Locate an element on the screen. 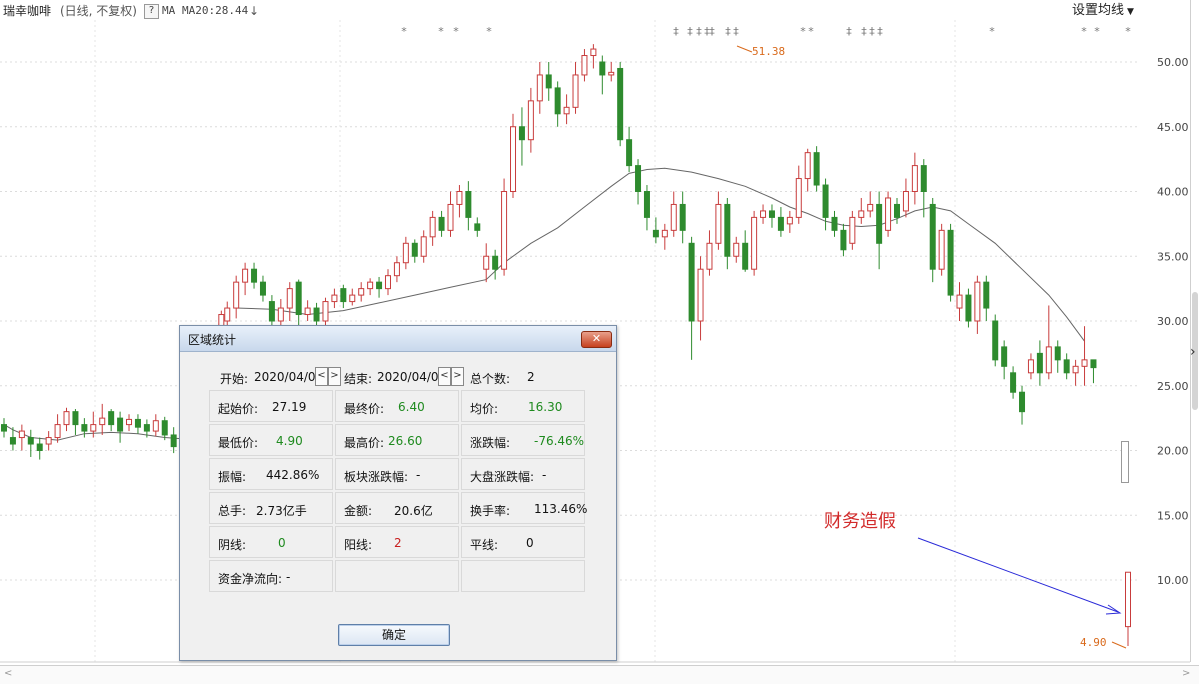 Image resolution: width=1199 pixels, height=684 pixels. range-selection-box is located at coordinates (1125, 462).